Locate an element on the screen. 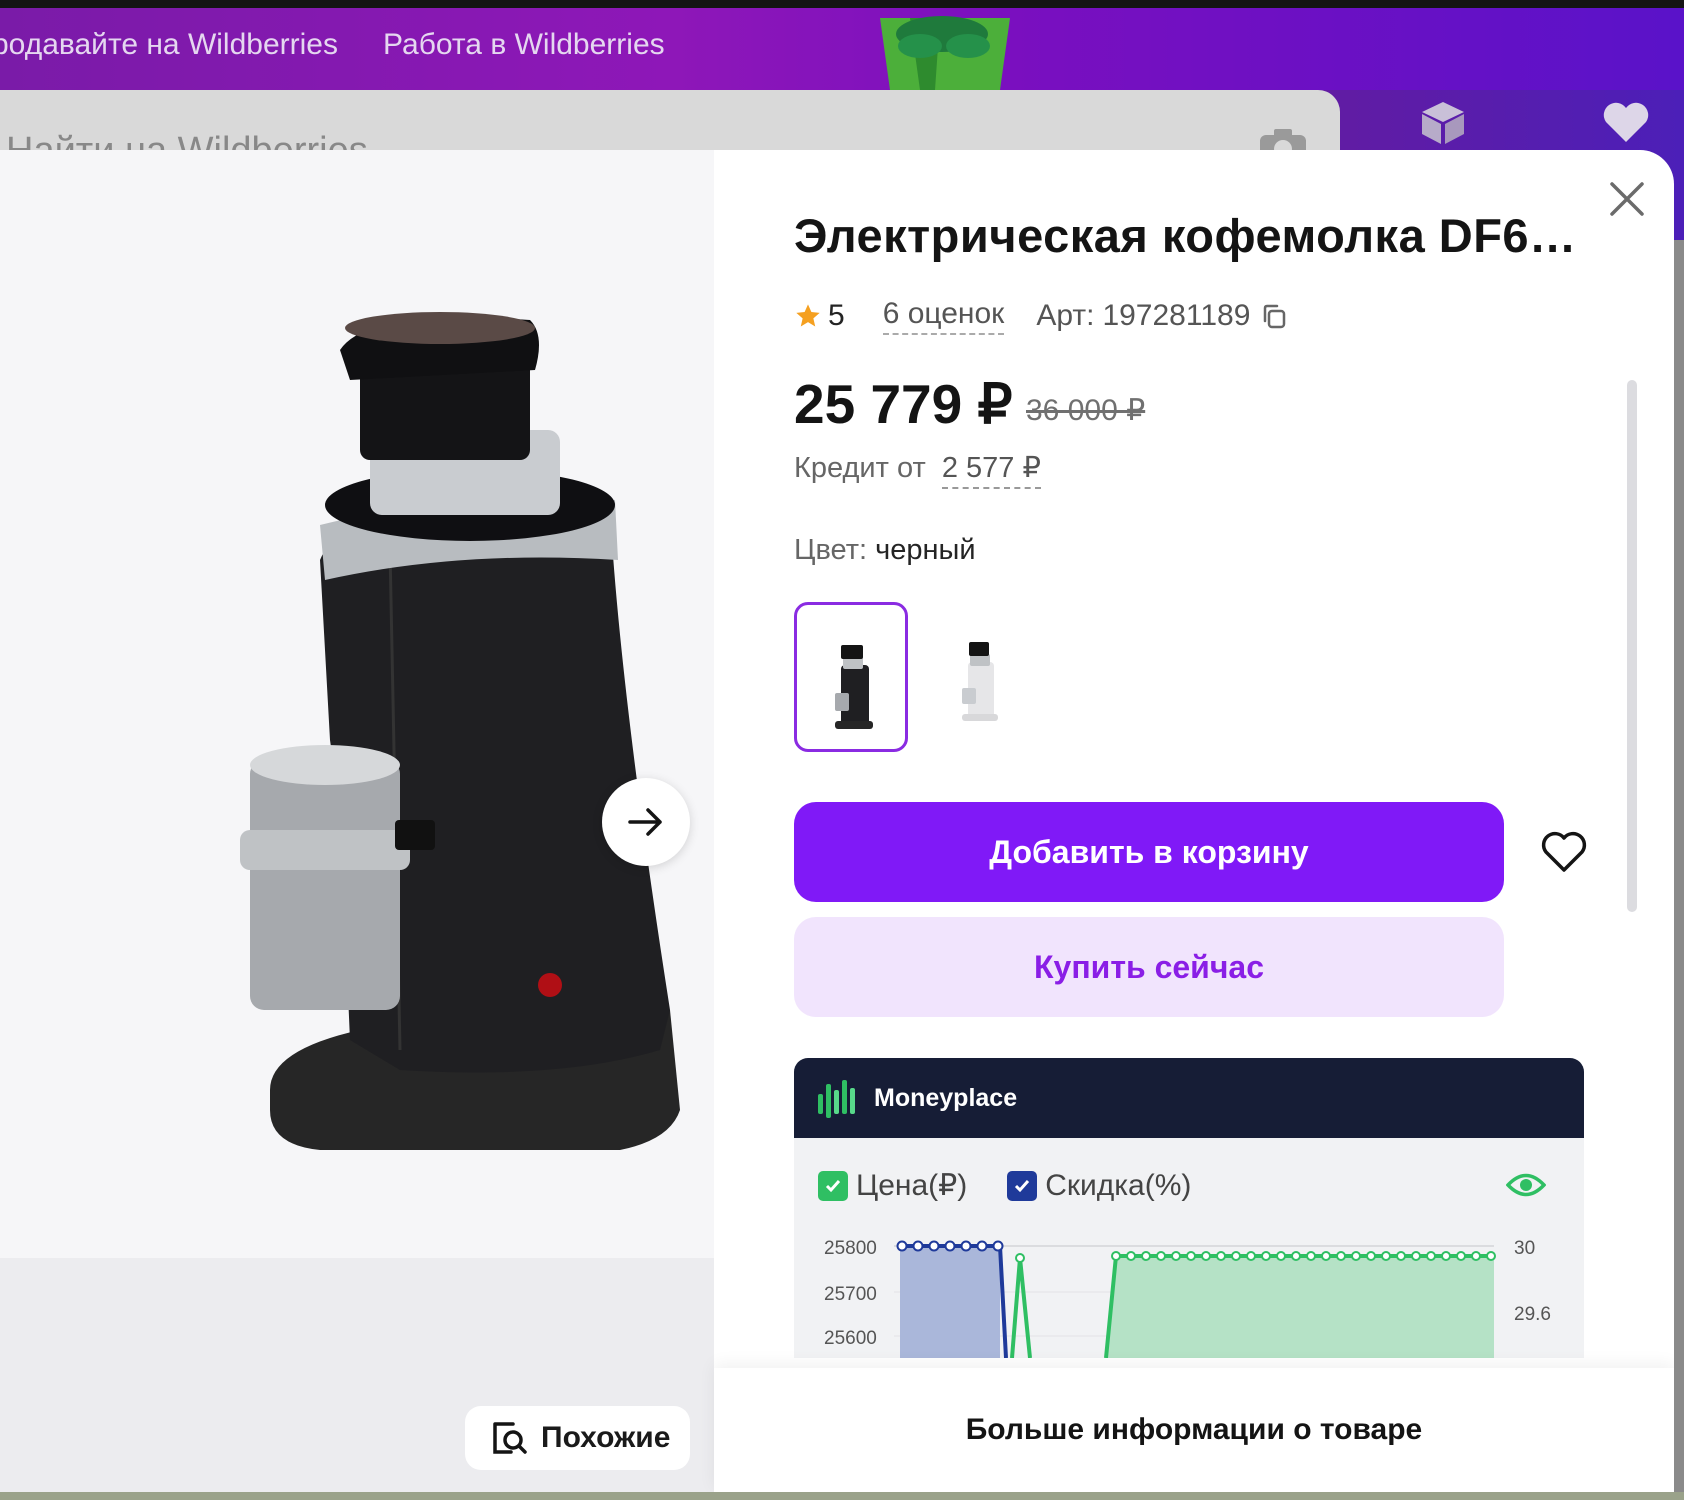 This screenshot has height=1500, width=1684. scrollbar is located at coordinates (1632, 646).